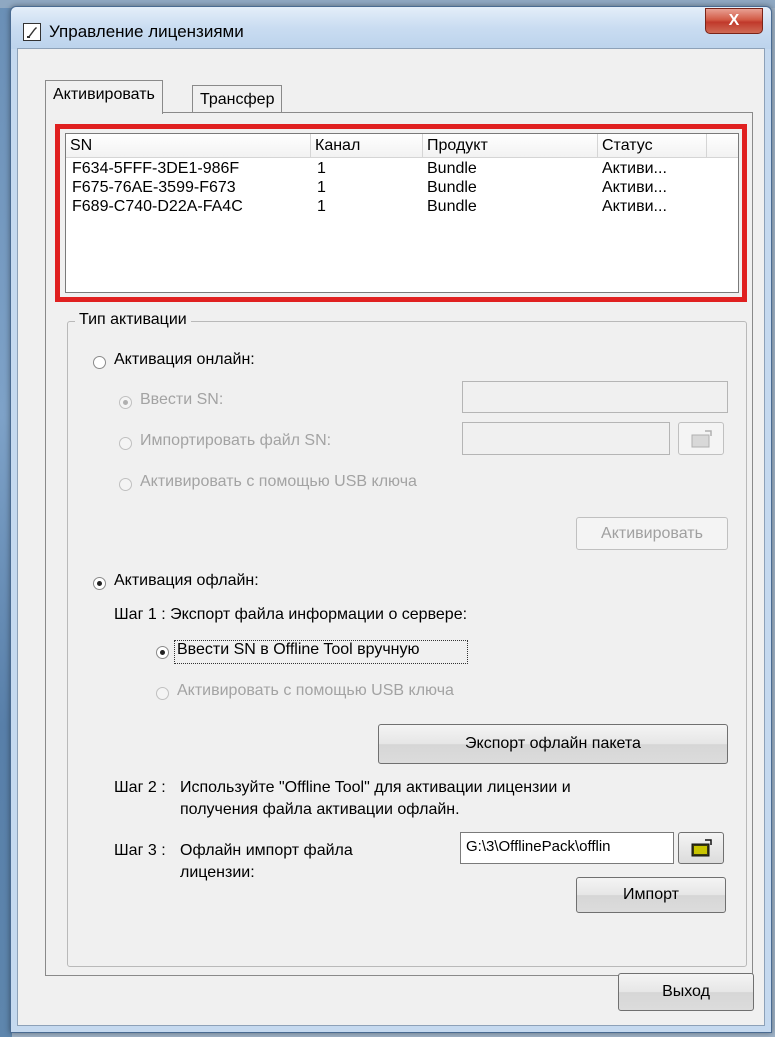  What do you see at coordinates (125, 443) in the screenshot?
I see `import-sn-file-radio` at bounding box center [125, 443].